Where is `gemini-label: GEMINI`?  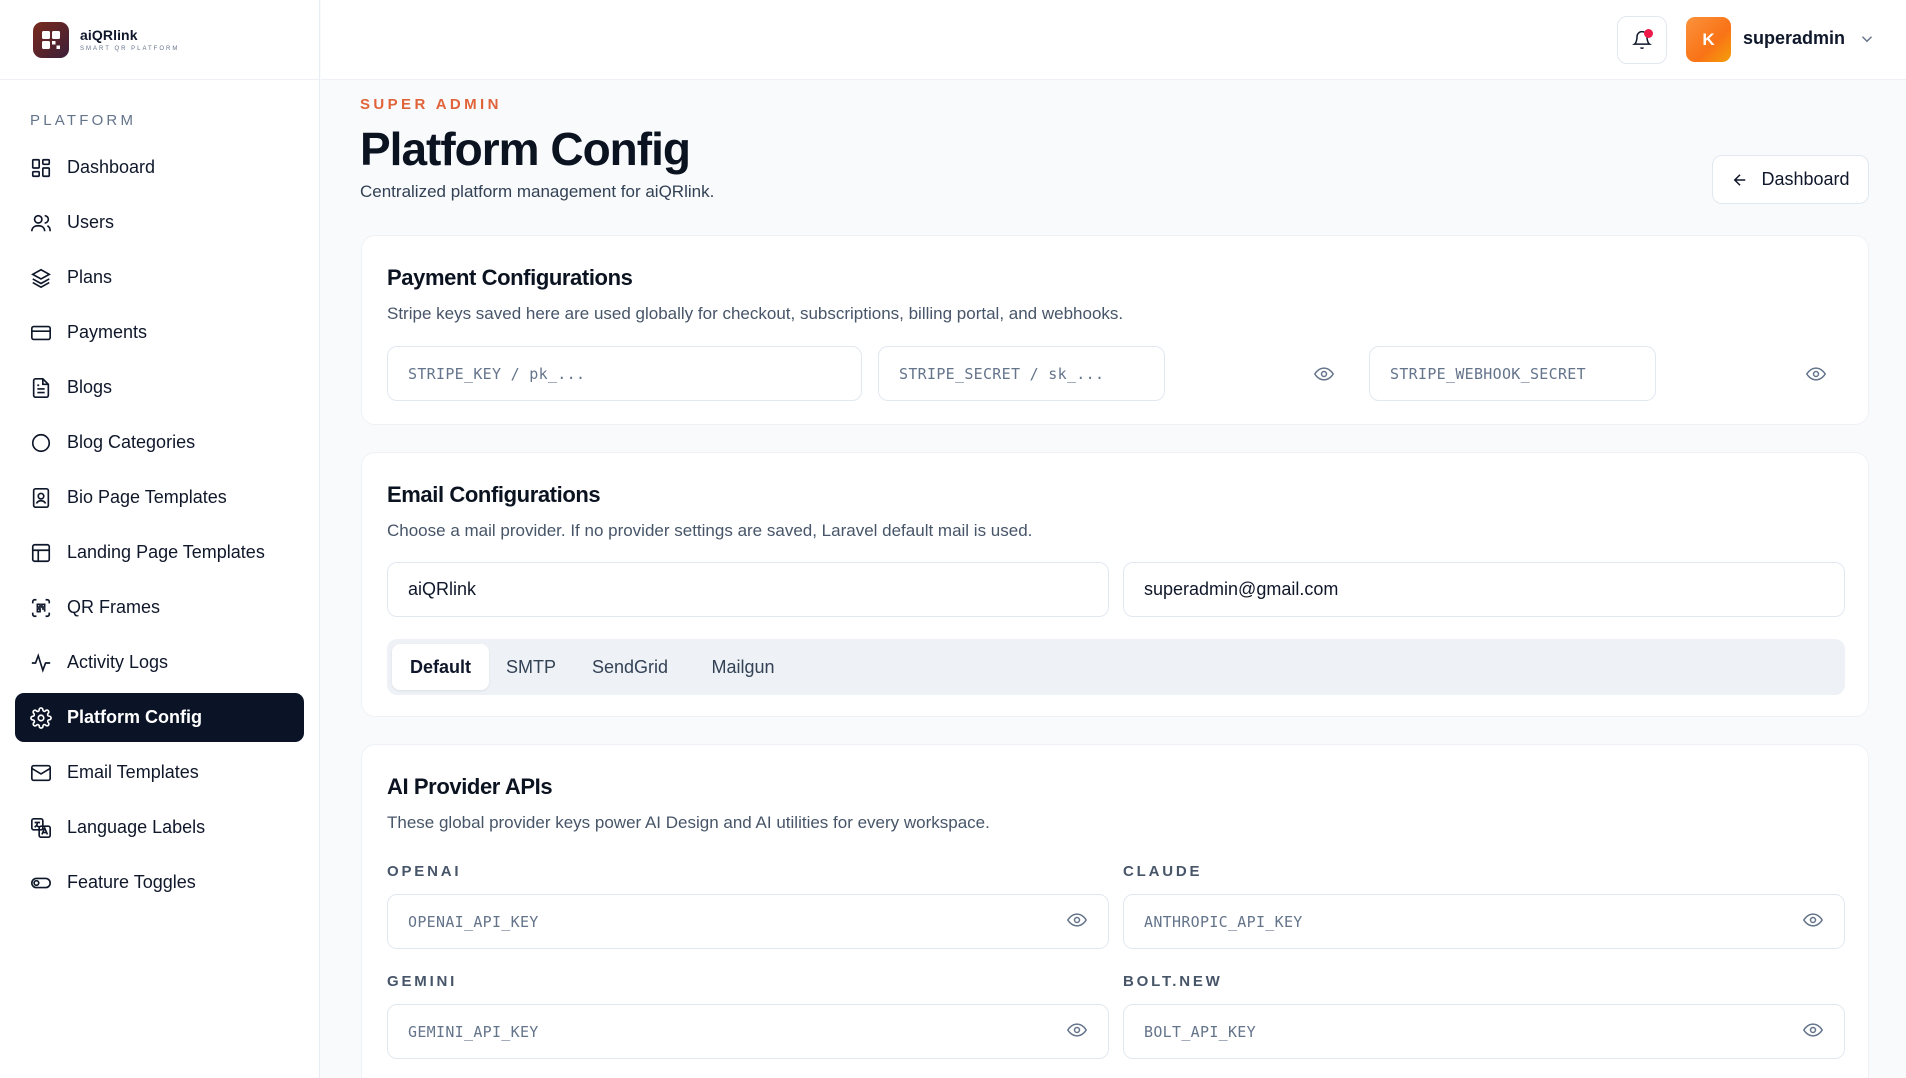
gemini-label: GEMINI is located at coordinates (422, 981).